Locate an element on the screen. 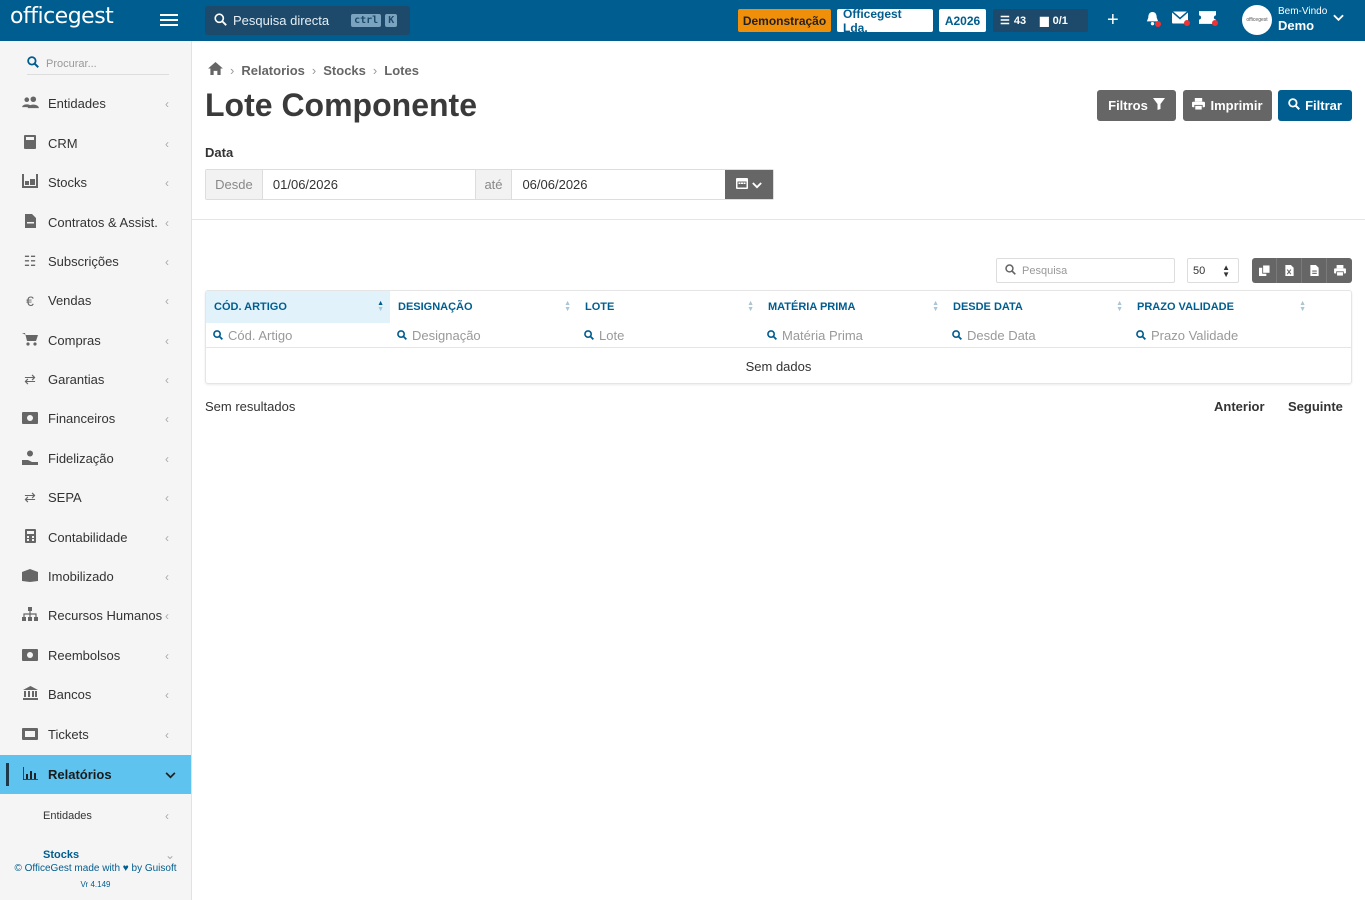  user-welcome: Bem-Vindo Demo is located at coordinates (1302, 20).